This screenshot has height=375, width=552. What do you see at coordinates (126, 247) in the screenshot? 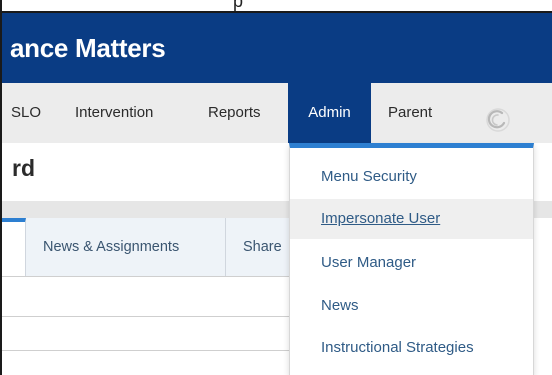
I see `tab-news-assignments: News & Assignments` at bounding box center [126, 247].